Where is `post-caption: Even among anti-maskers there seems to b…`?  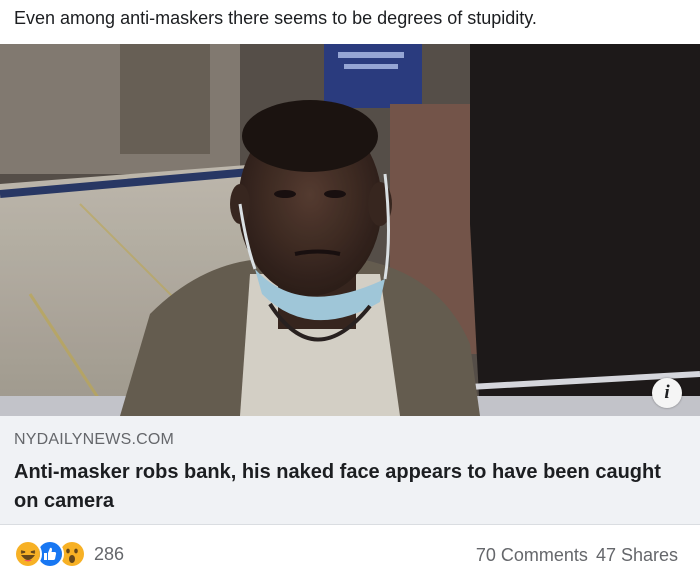 post-caption: Even among anti-maskers there seems to b… is located at coordinates (275, 18).